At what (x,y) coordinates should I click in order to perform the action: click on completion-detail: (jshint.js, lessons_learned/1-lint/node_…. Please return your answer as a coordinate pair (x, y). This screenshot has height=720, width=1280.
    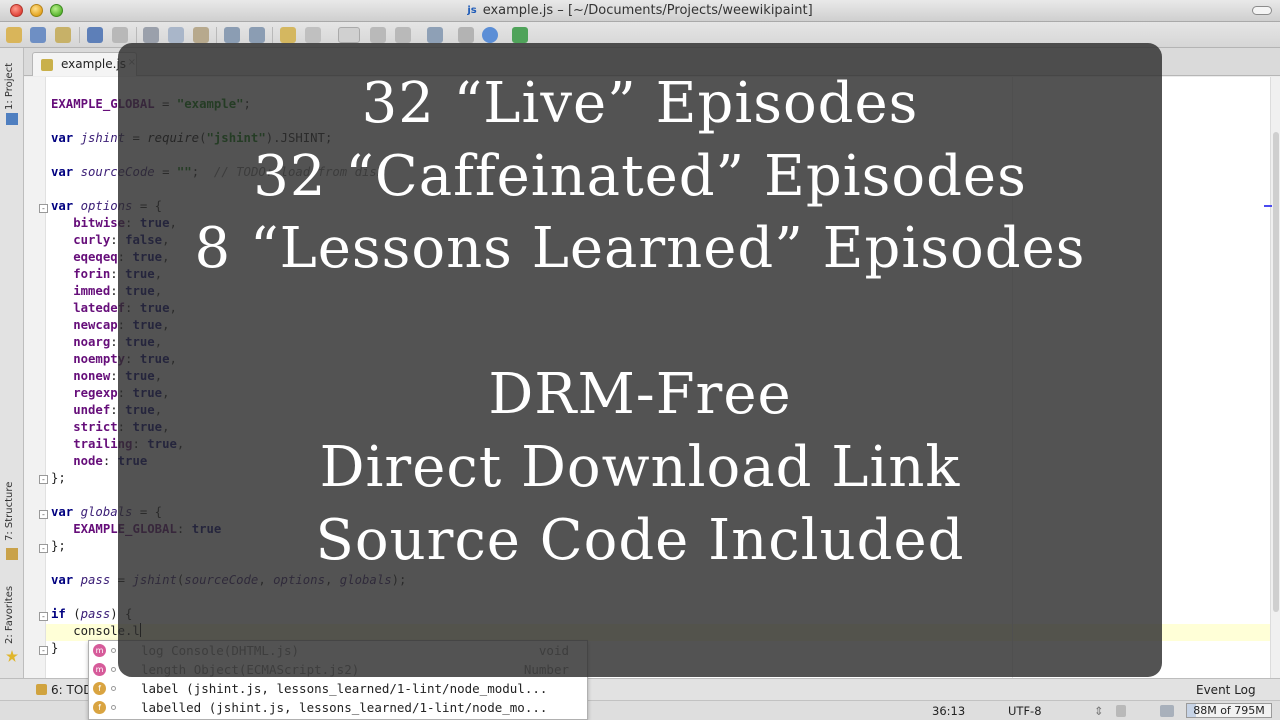
    Looking at the image, I should click on (367, 688).